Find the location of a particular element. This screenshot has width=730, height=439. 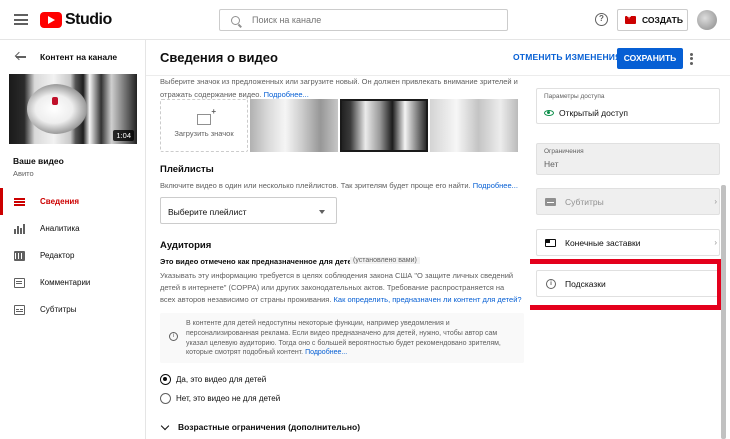

search-input is located at coordinates (372, 20).